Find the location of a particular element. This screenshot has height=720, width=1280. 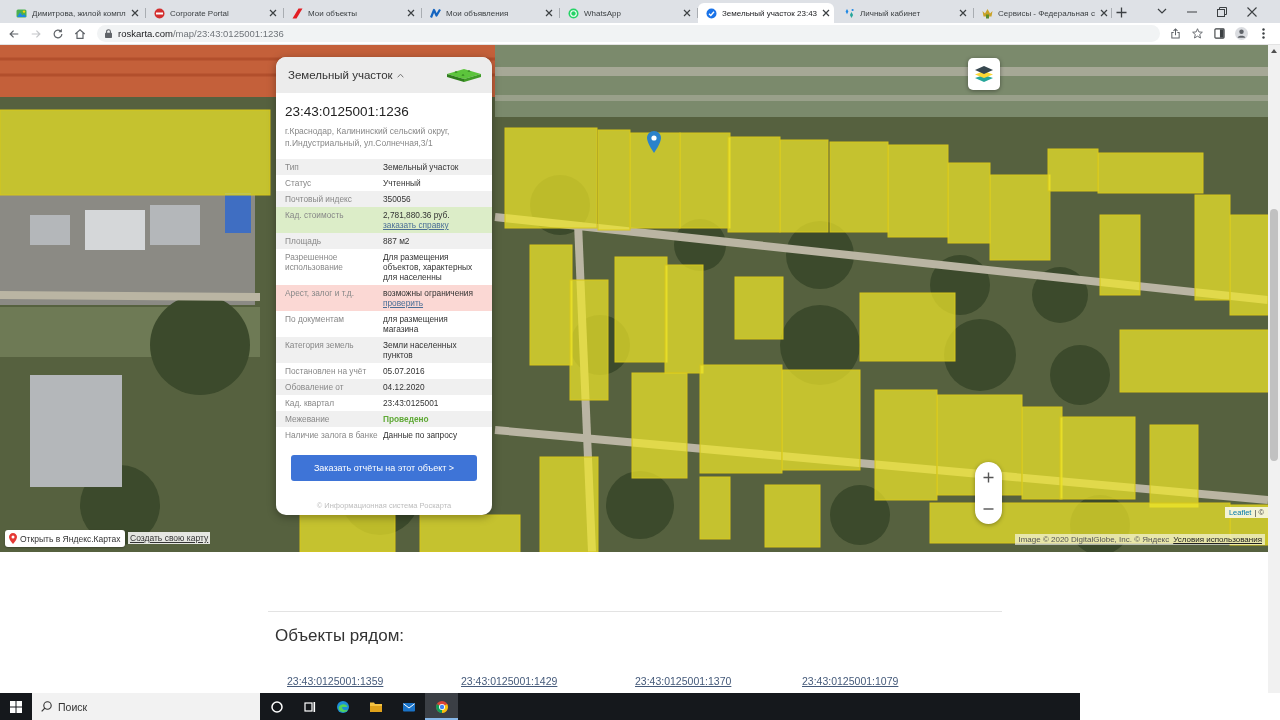

row-link: проверить is located at coordinates (403, 303).